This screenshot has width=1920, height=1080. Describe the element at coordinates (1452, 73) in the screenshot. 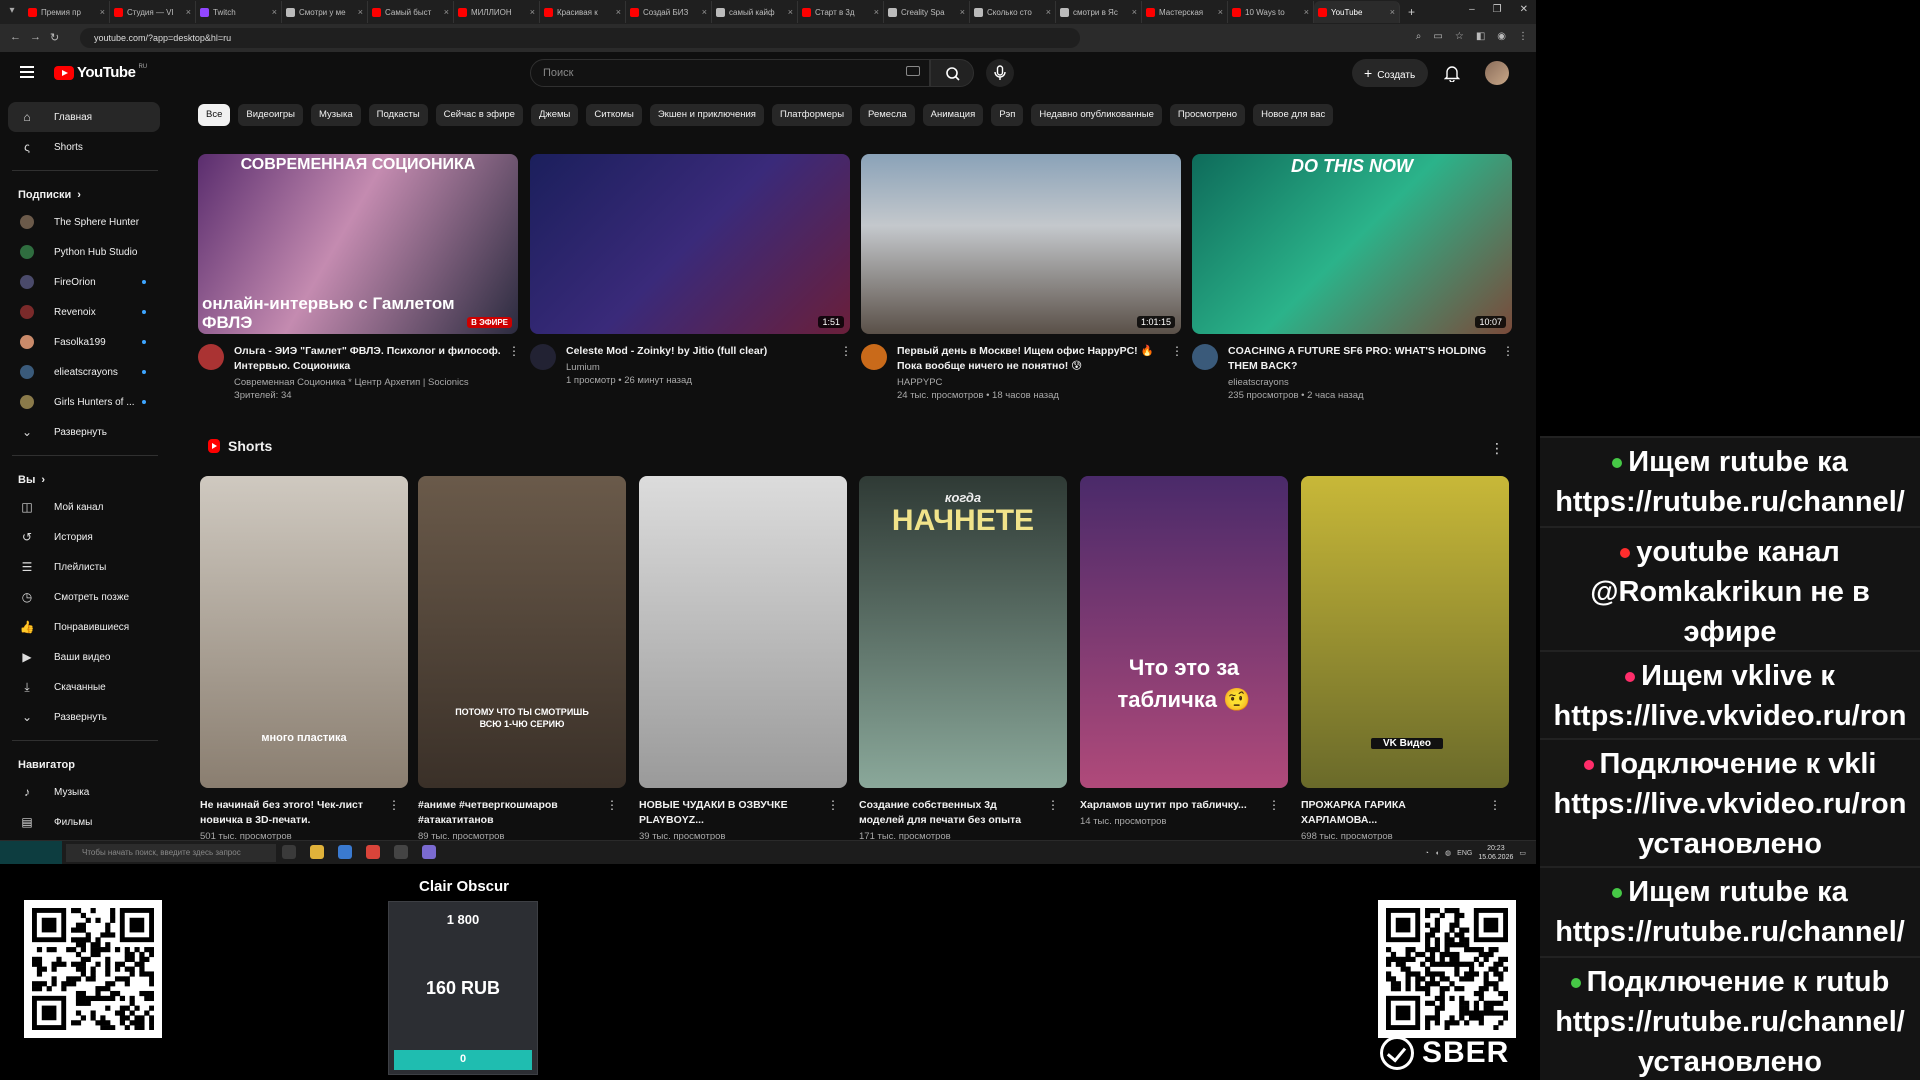

I see `notifications-icon` at that location.